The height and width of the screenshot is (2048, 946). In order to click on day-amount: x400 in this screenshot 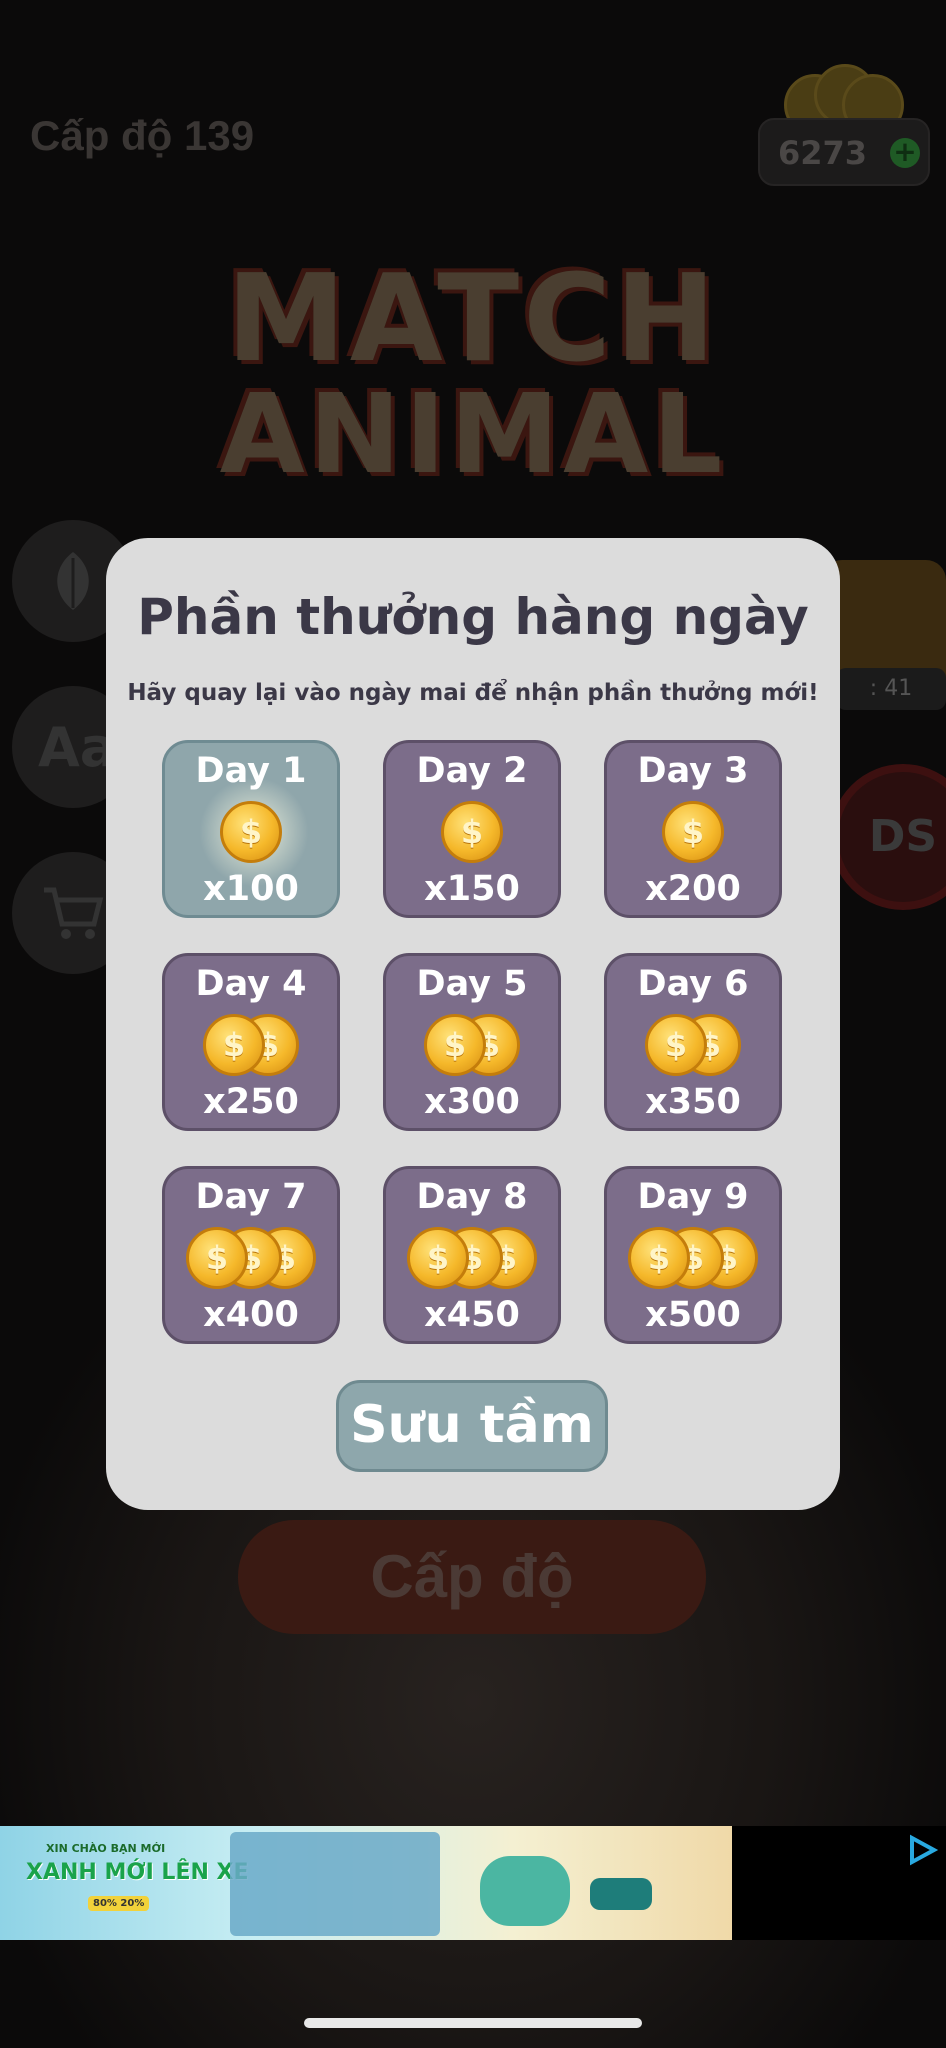, I will do `click(251, 1315)`.